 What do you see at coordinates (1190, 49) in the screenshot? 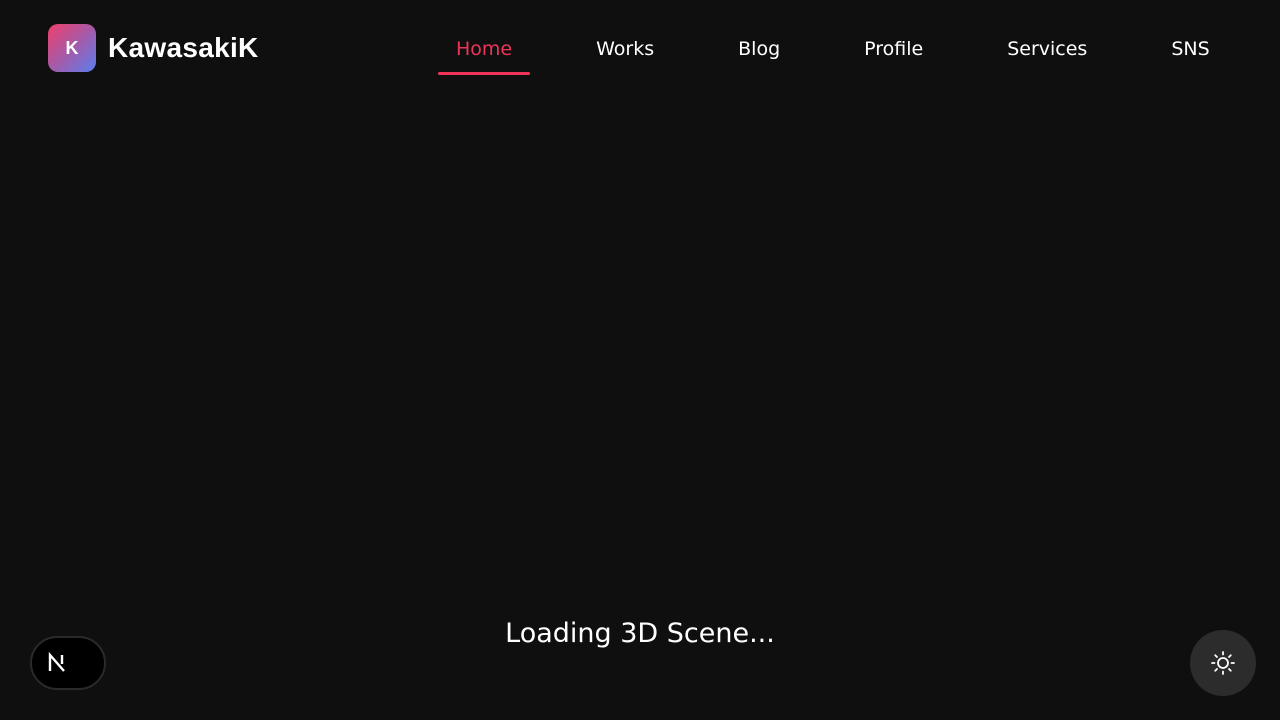
I see `nav-item-sns: SNS` at bounding box center [1190, 49].